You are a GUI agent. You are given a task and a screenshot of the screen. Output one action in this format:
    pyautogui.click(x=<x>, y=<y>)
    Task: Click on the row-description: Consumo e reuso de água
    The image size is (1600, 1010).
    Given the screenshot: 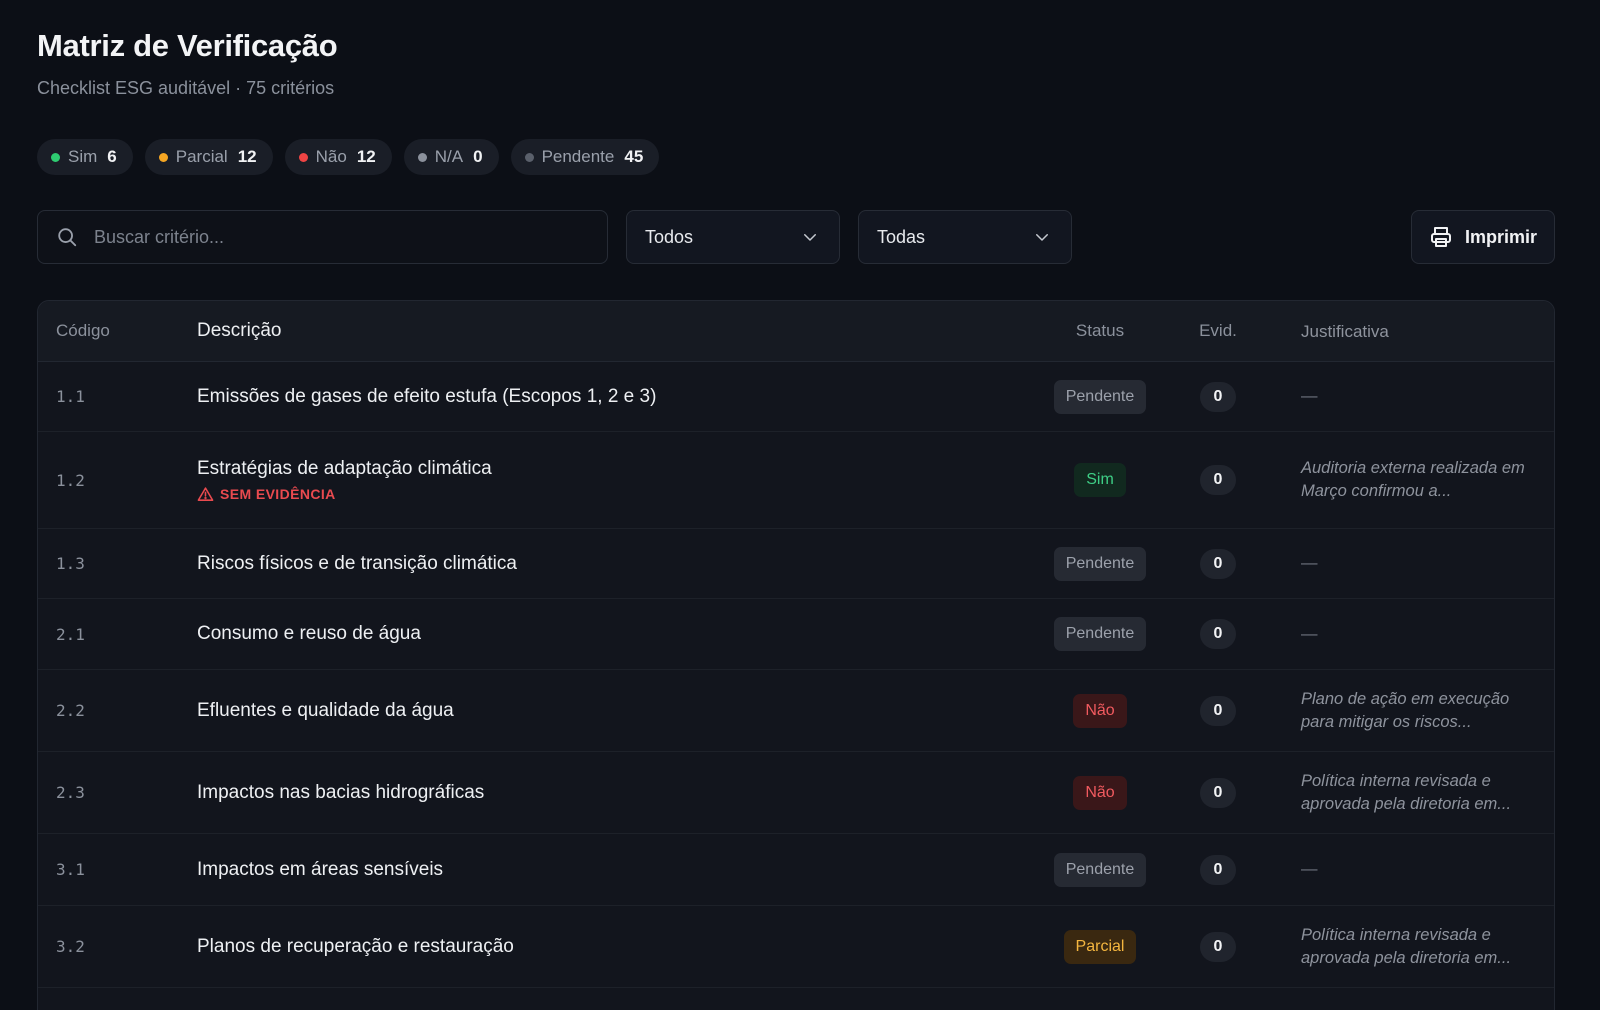 What is the action you would take?
    pyautogui.click(x=611, y=634)
    